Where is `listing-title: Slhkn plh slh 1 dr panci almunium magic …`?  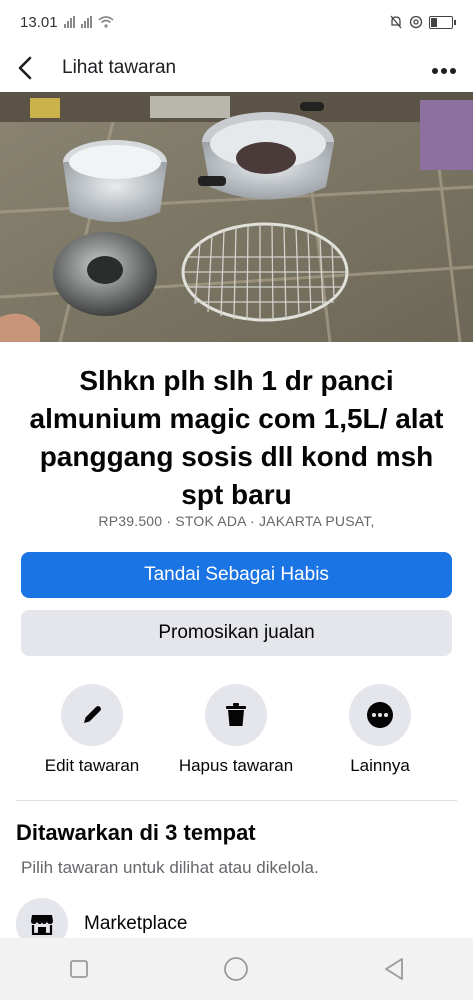
listing-title: Slhkn plh slh 1 dr panci almunium magic … is located at coordinates (236, 437).